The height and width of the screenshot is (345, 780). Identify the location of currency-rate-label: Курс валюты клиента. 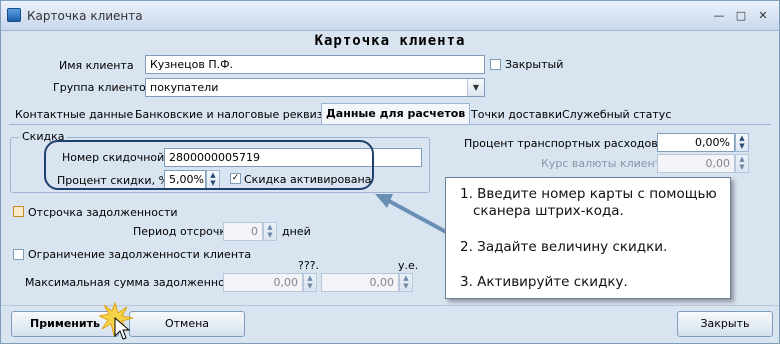
(604, 163).